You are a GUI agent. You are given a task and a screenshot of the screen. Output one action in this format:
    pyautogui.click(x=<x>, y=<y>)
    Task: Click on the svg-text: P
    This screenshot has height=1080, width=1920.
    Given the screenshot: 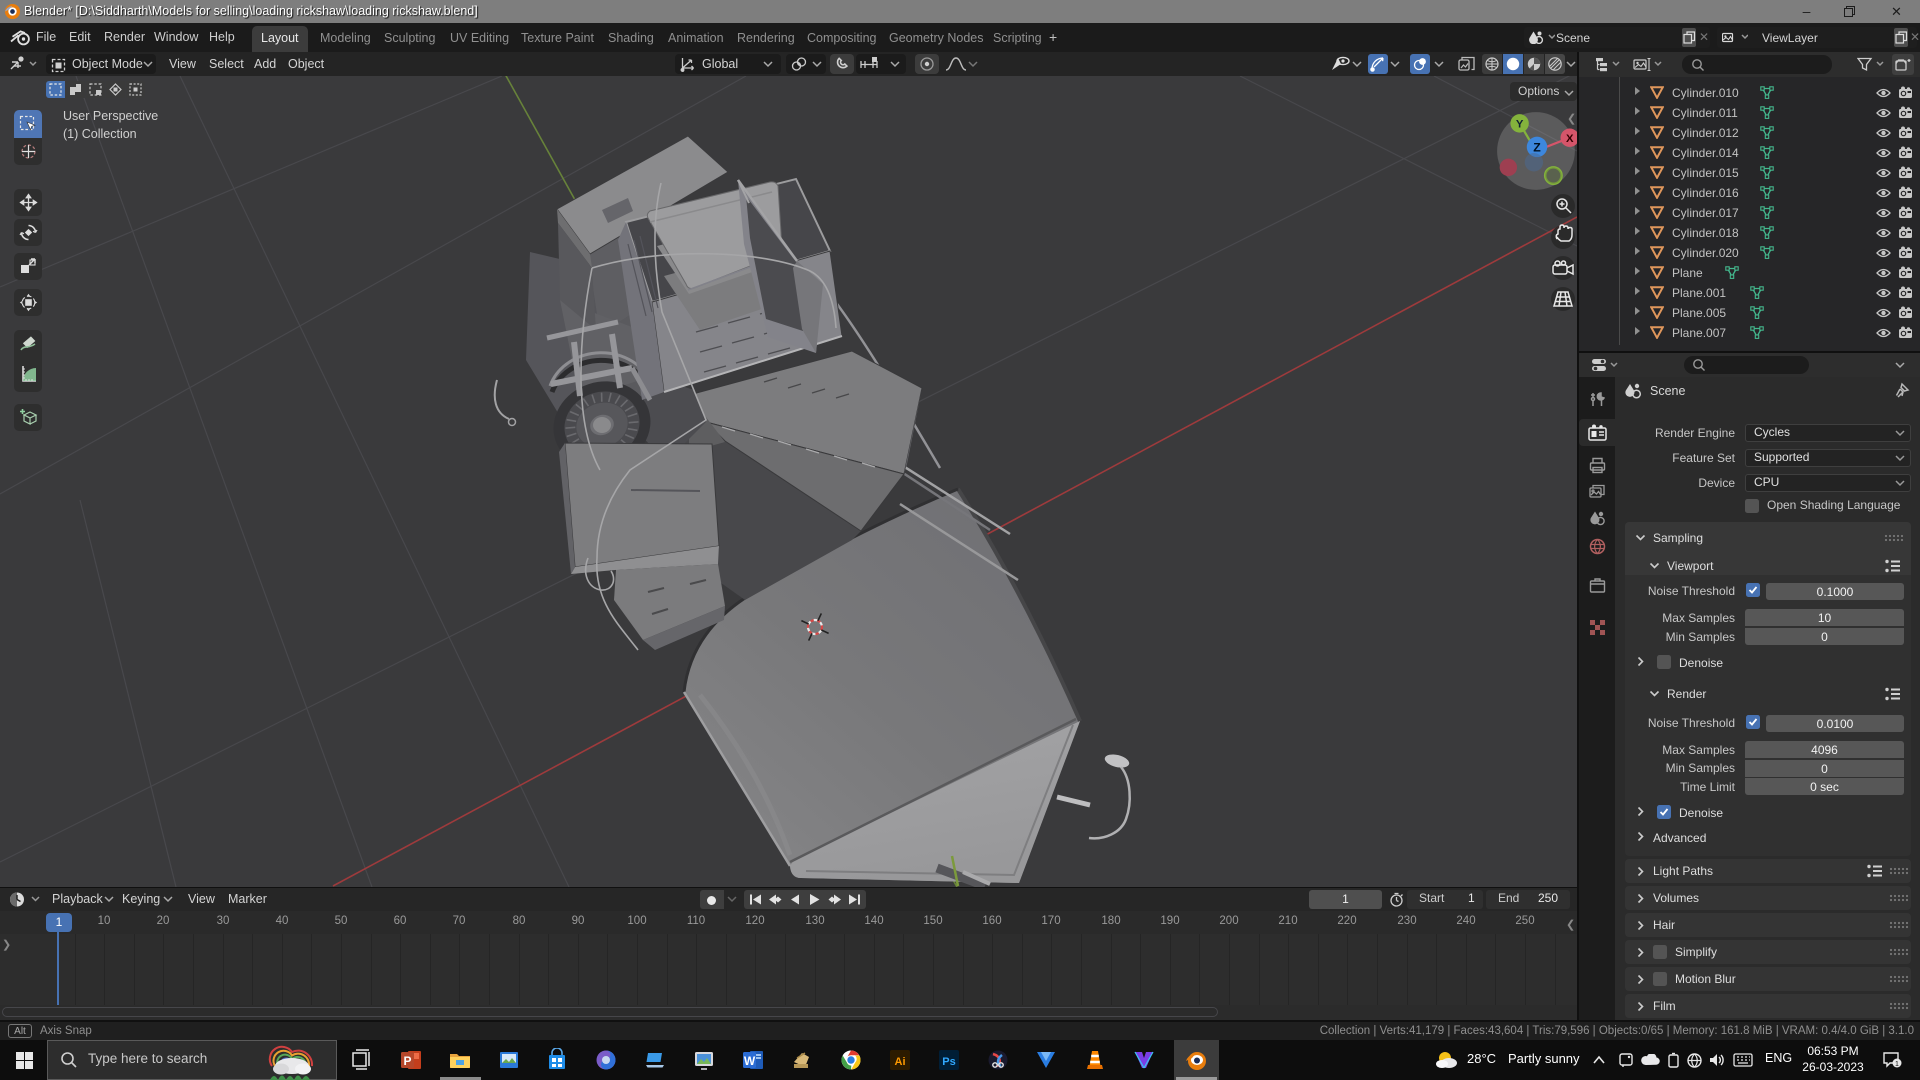 What is the action you would take?
    pyautogui.click(x=407, y=1061)
    